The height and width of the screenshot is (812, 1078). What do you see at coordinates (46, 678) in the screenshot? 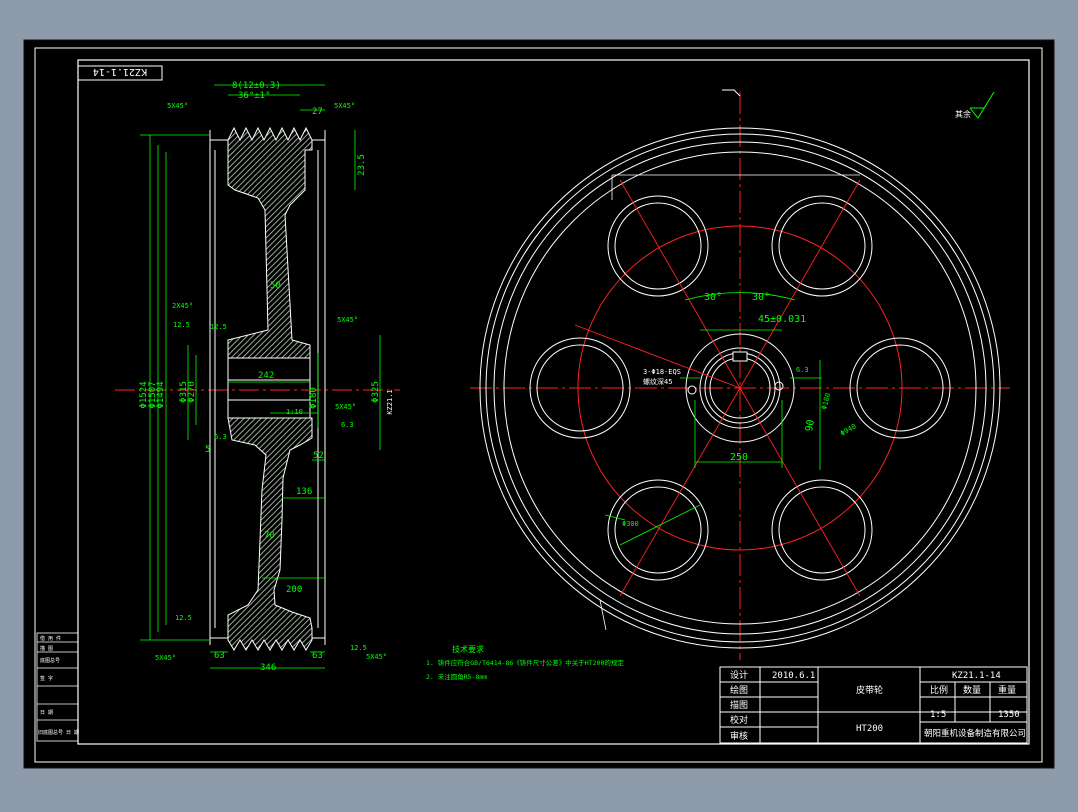
I see `svg-text: 签 字` at bounding box center [46, 678].